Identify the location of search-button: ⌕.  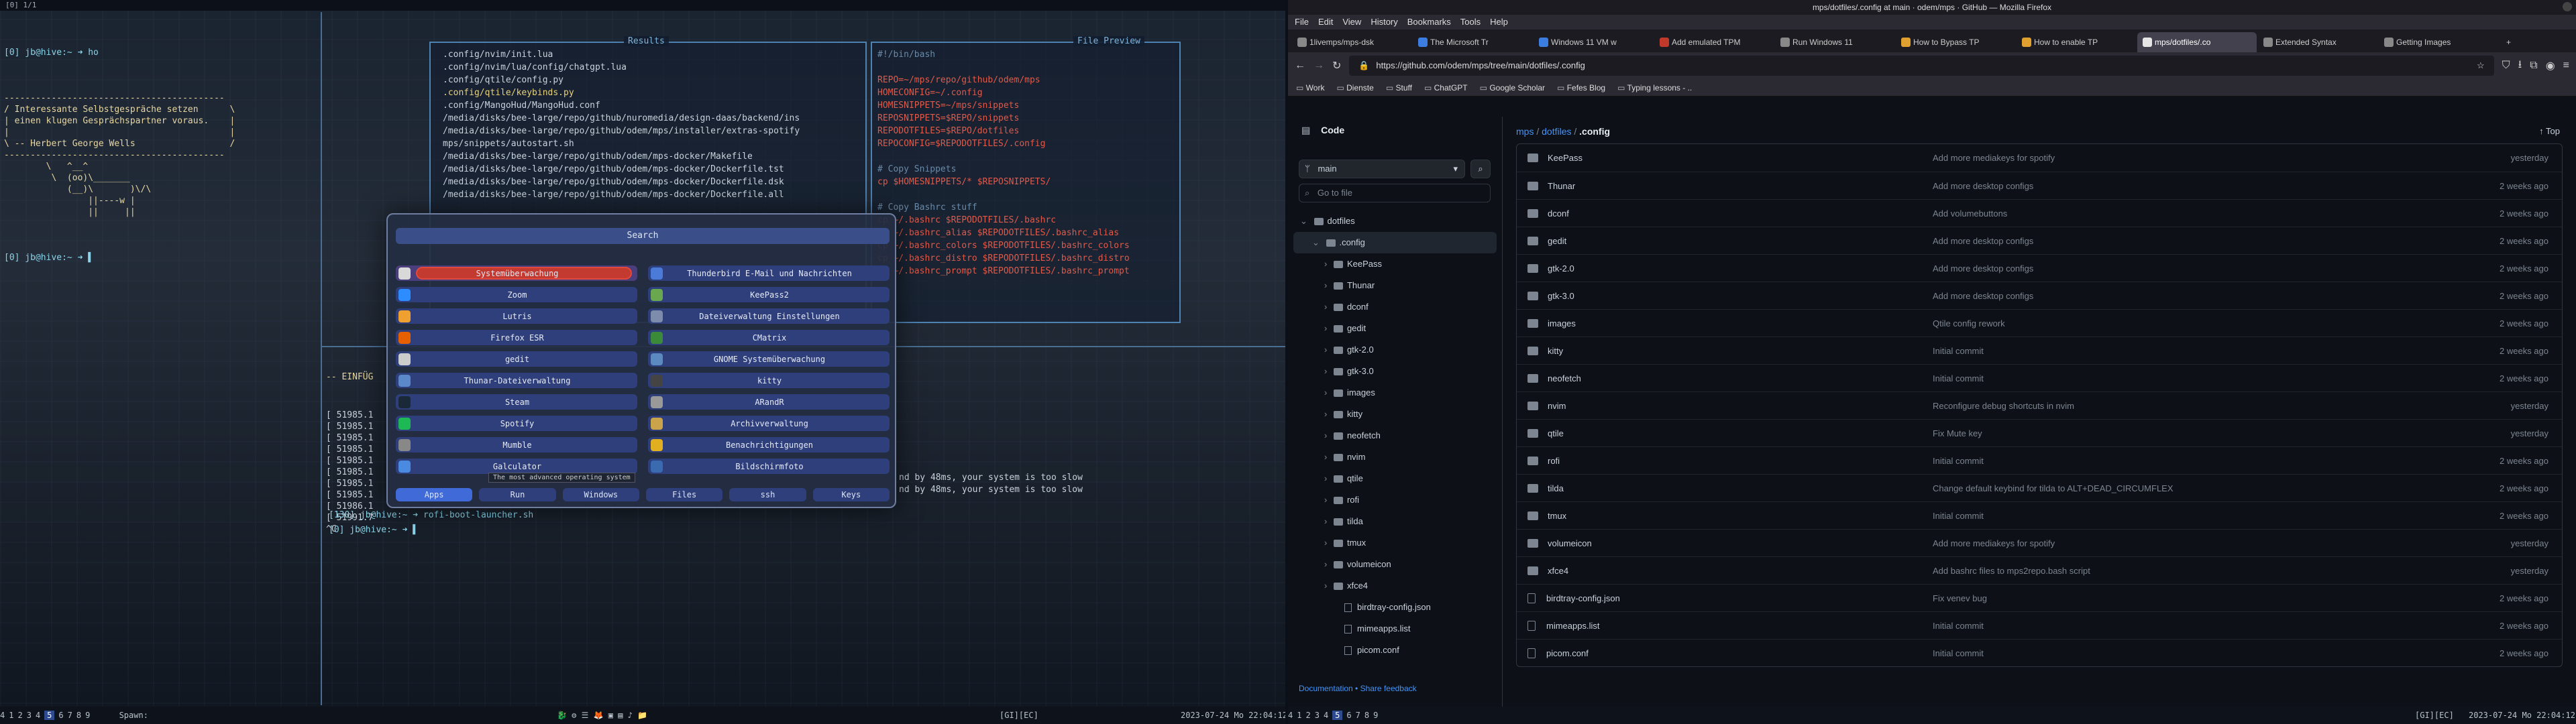
(1480, 169).